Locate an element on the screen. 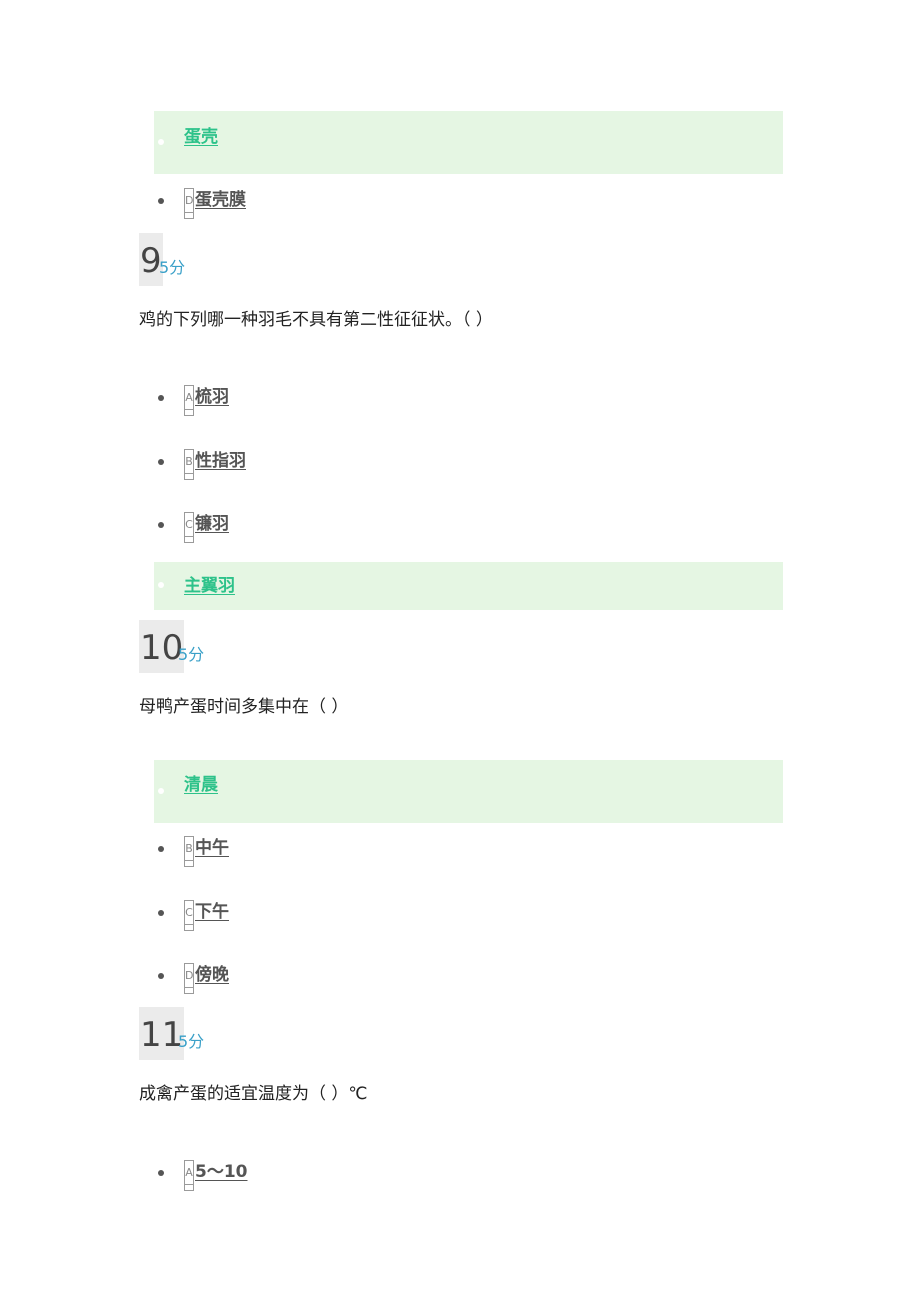 Image resolution: width=920 pixels, height=1302 pixels. question-text: 母鸭产蛋时间多集中在（ ） is located at coordinates (244, 707).